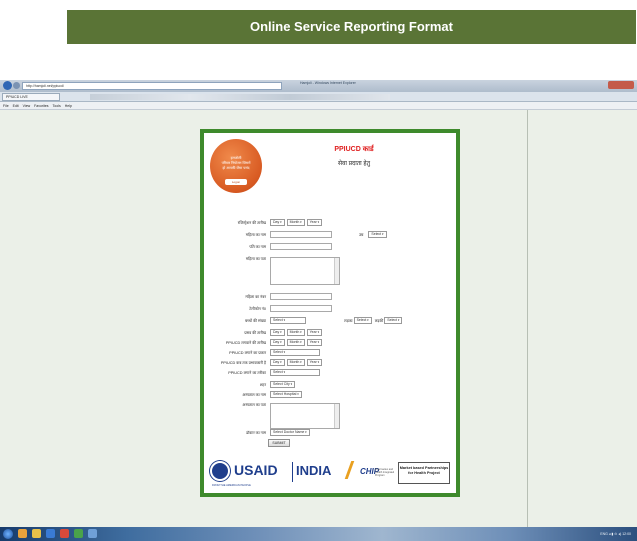 The height and width of the screenshot is (541, 637). Describe the element at coordinates (240, 97) in the screenshot. I see `command-bar` at that location.